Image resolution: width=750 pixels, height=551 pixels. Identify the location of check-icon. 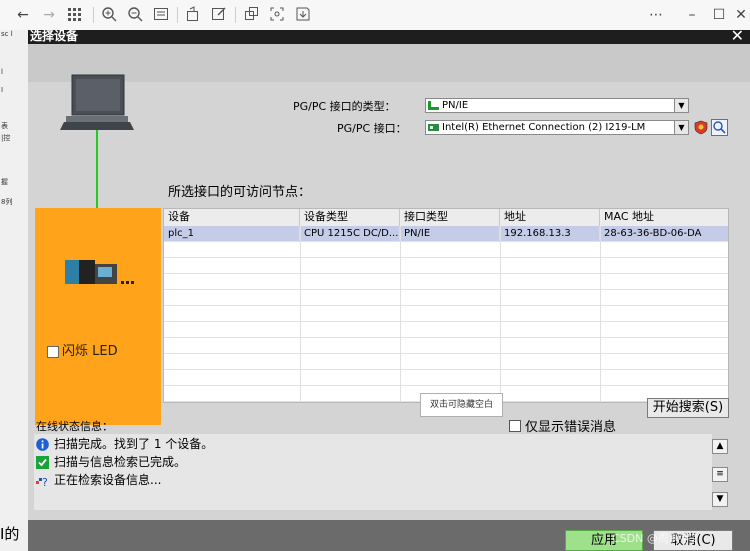
(42, 462).